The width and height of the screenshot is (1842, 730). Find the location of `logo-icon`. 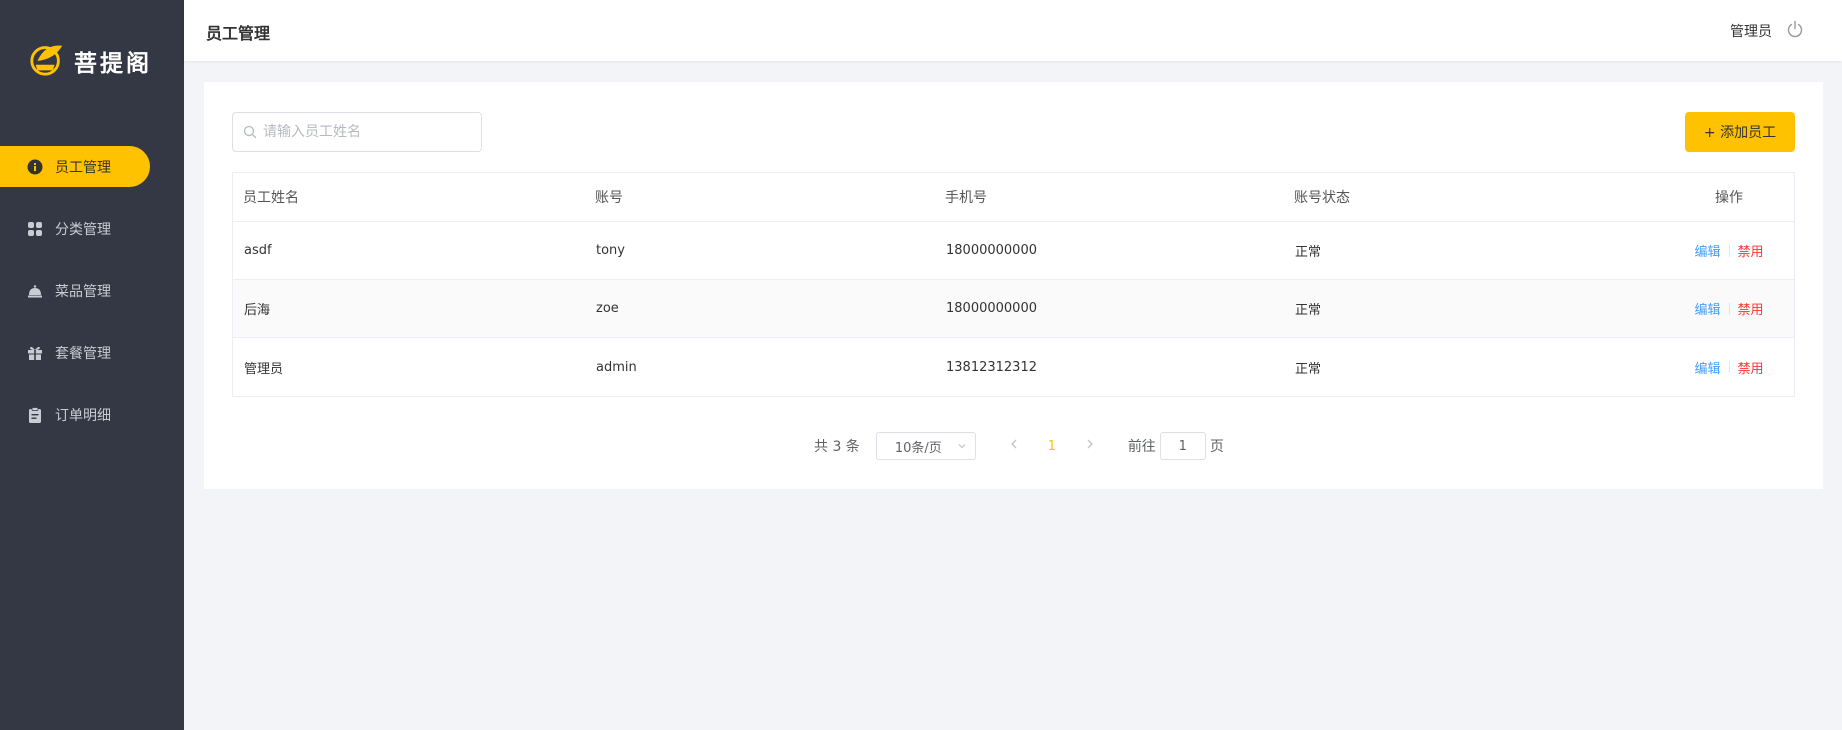

logo-icon is located at coordinates (47, 61).